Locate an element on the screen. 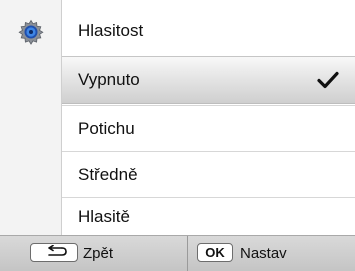  option-label: Potichu is located at coordinates (106, 128).